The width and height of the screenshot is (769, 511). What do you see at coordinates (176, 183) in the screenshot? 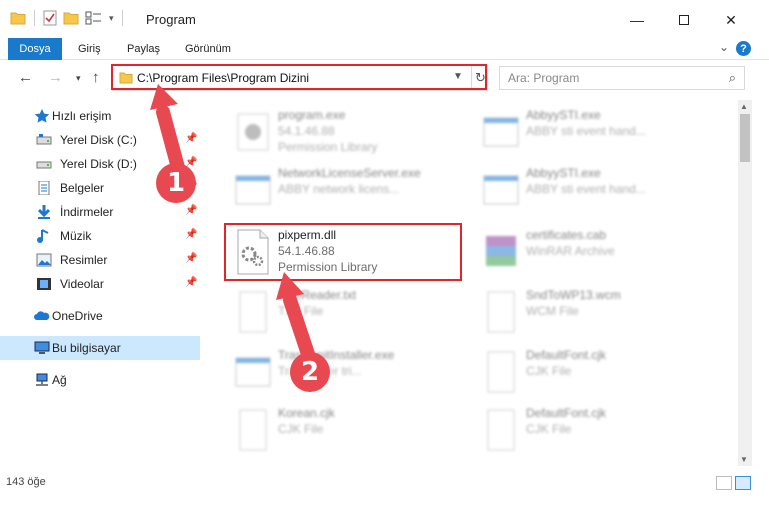
I see `callout-number-1: 1` at bounding box center [176, 183].